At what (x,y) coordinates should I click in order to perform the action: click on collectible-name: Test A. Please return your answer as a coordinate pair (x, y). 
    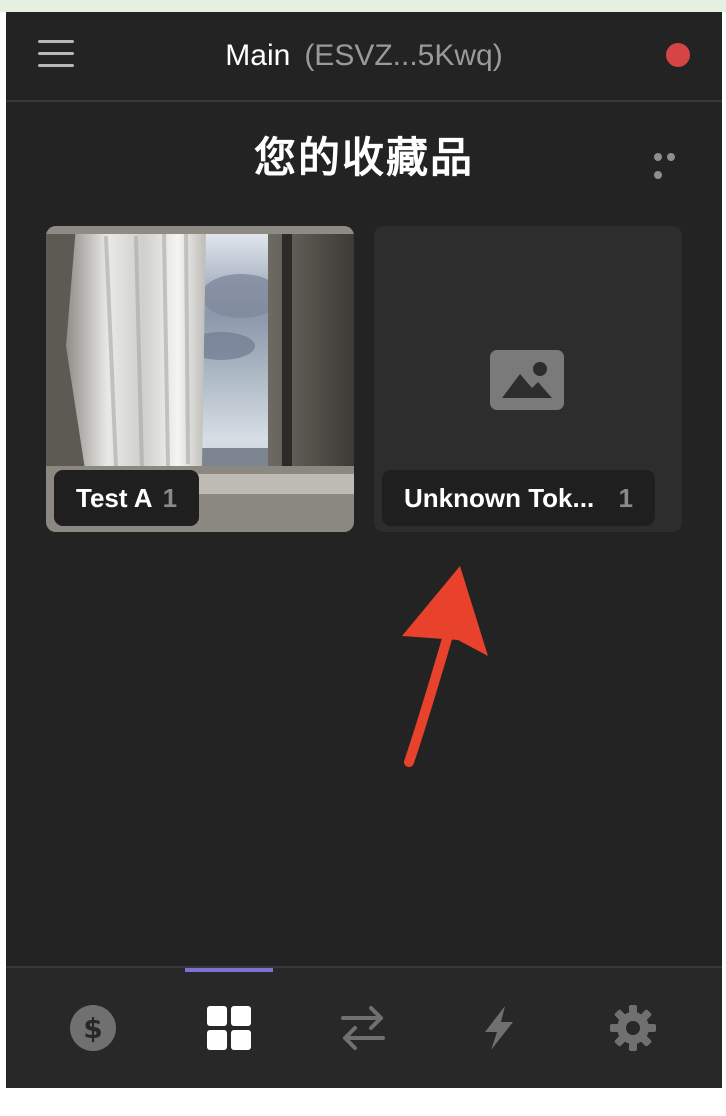
    Looking at the image, I should click on (114, 497).